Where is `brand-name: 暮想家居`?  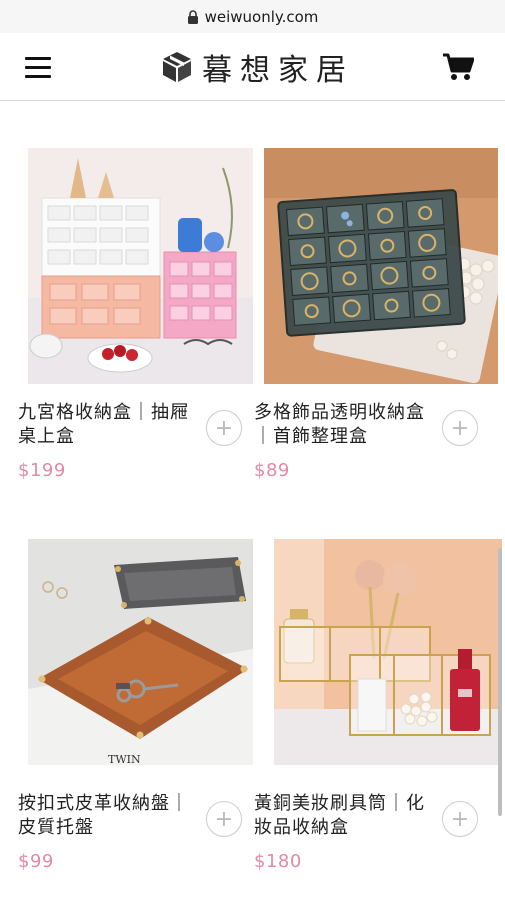 brand-name: 暮想家居 is located at coordinates (278, 70).